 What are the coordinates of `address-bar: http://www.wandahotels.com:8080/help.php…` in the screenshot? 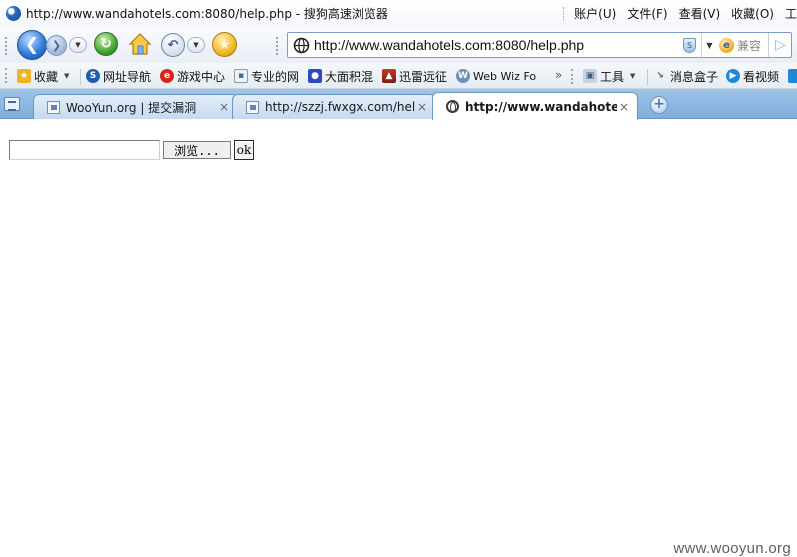 It's located at (539, 45).